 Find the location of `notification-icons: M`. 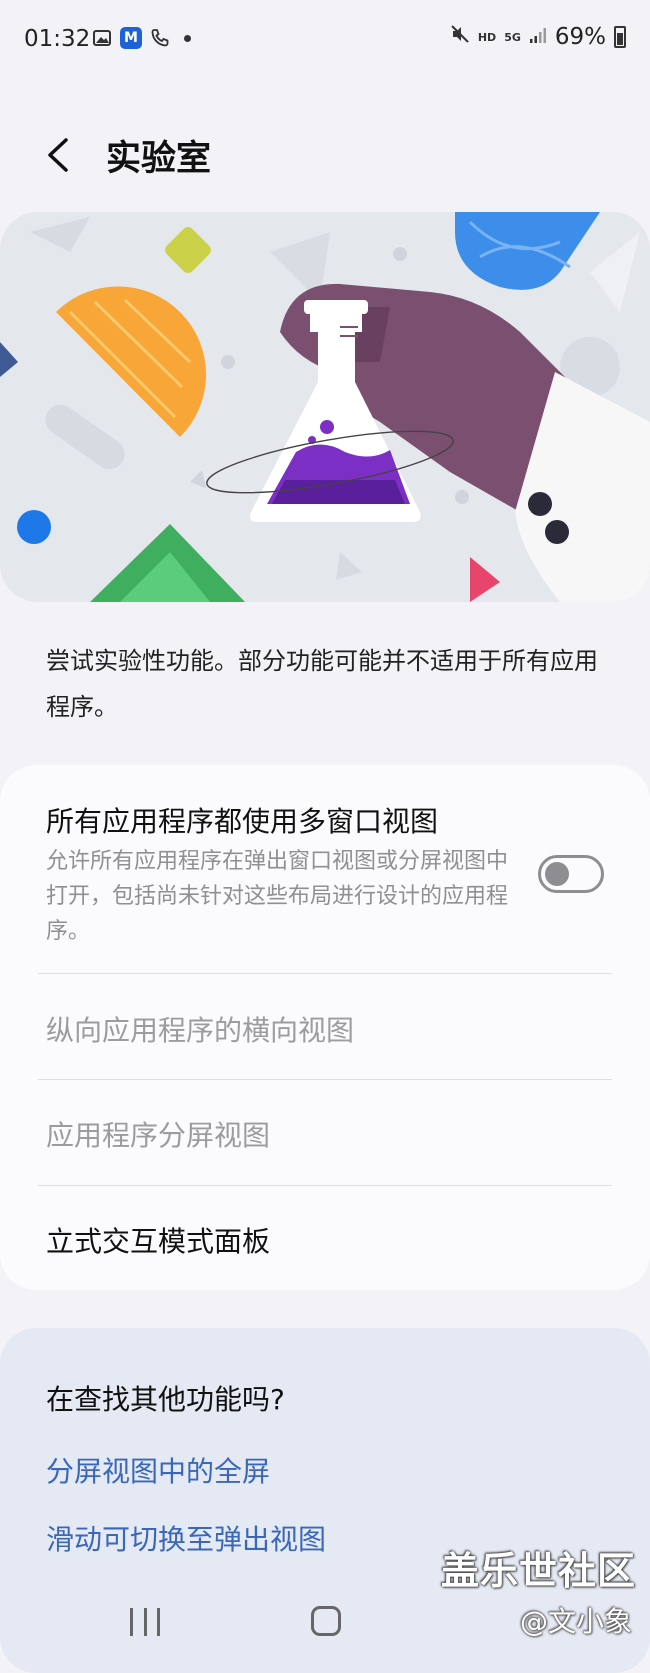

notification-icons: M is located at coordinates (141, 38).